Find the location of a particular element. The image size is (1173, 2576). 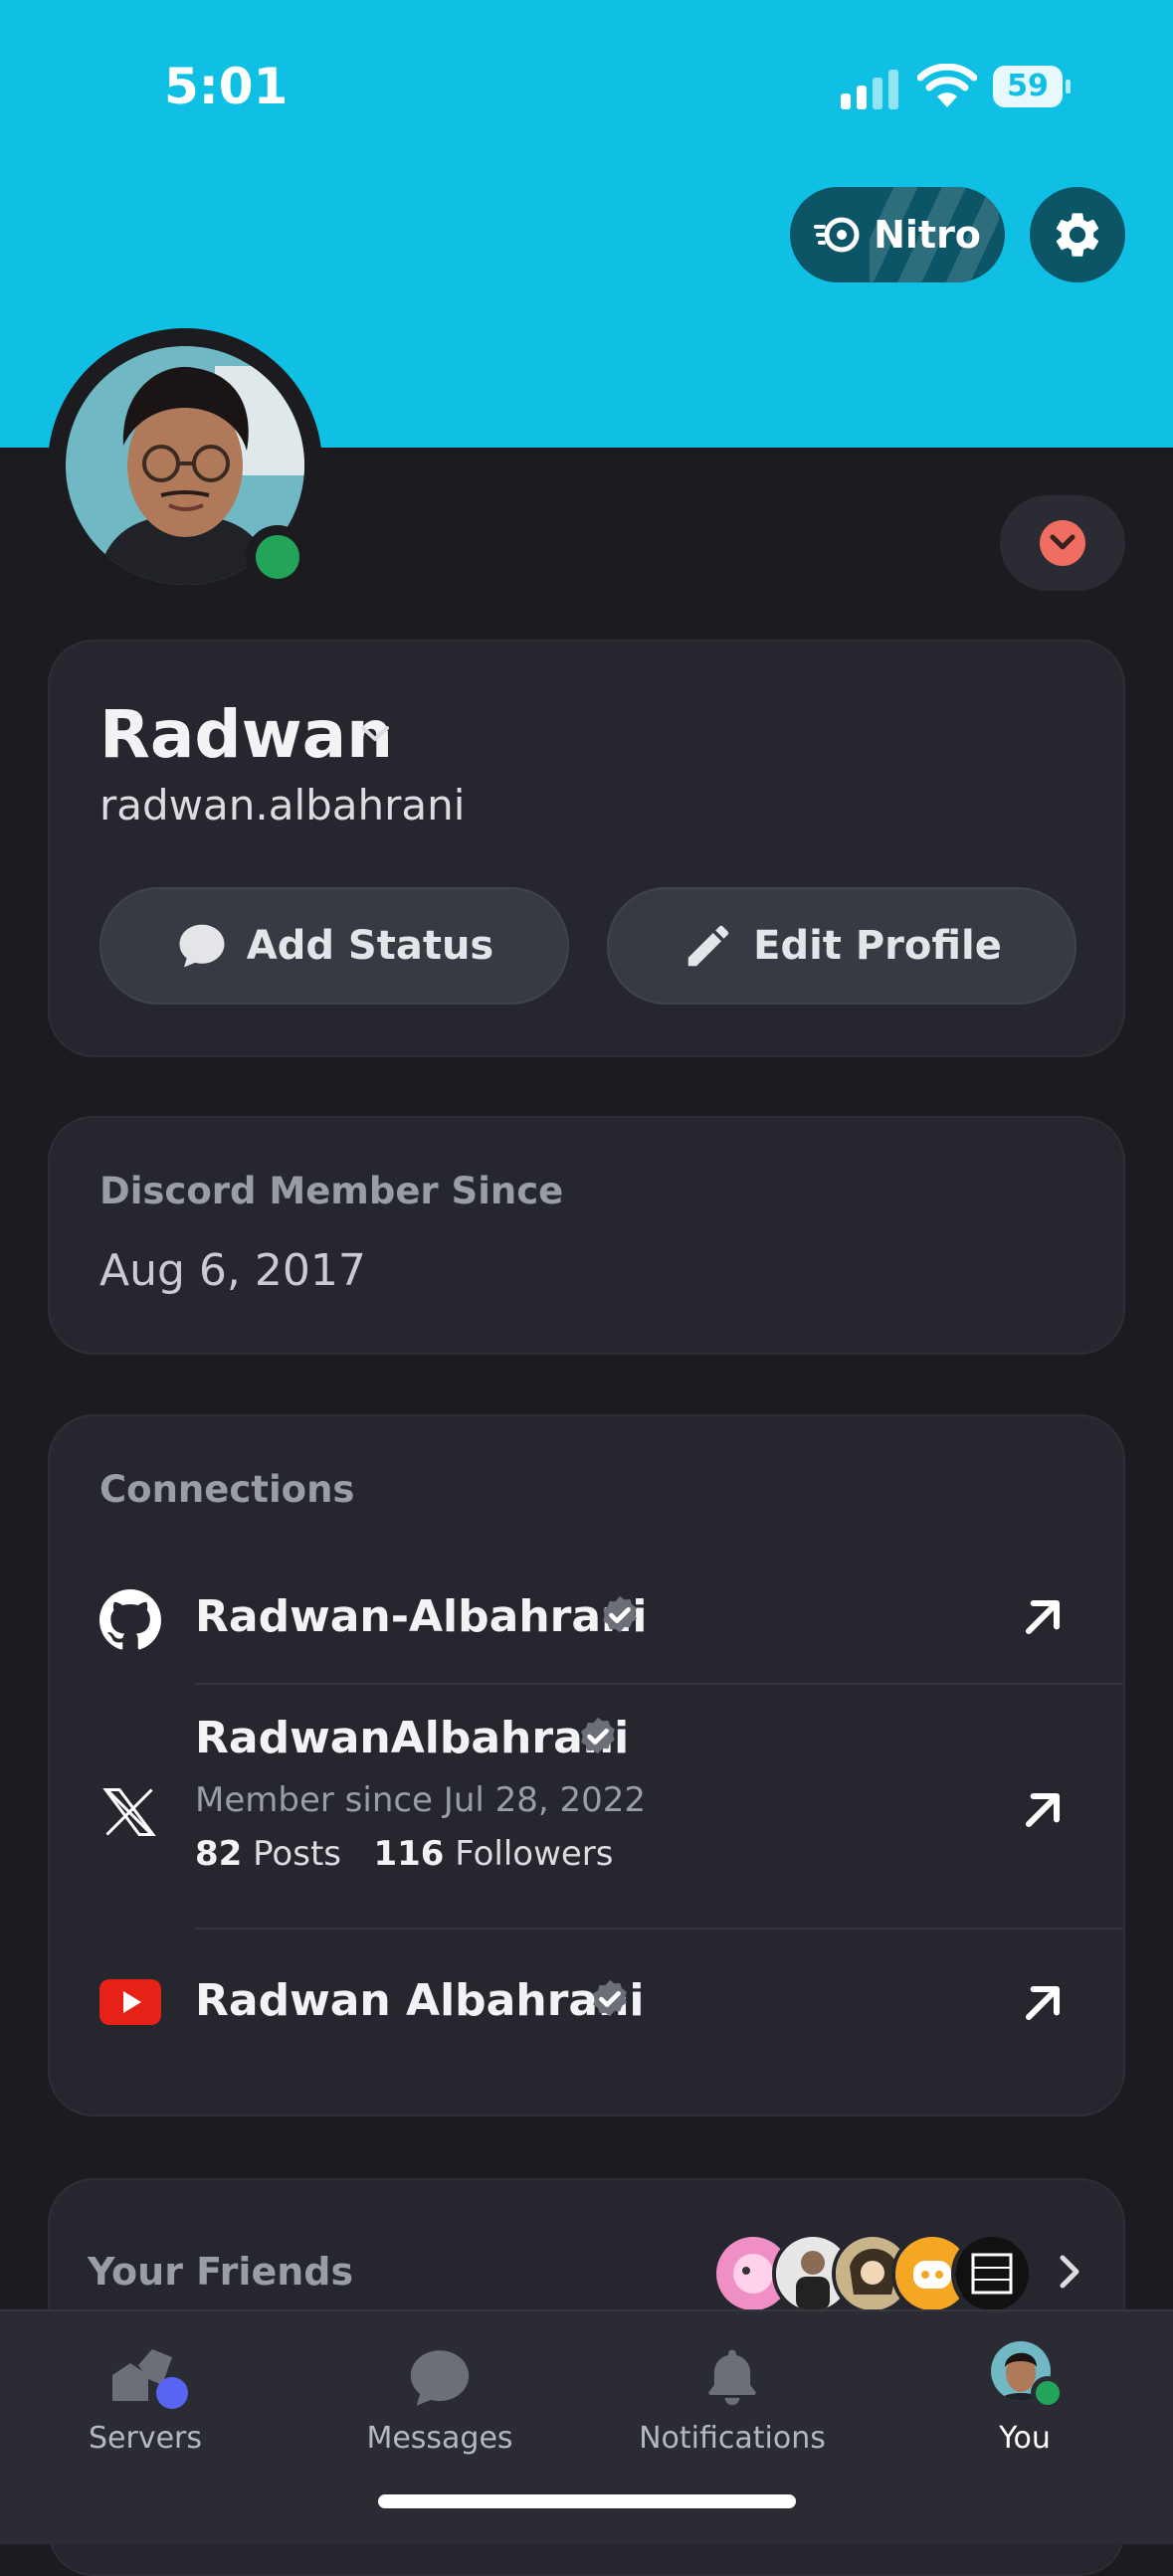

battery-level: 59 is located at coordinates (1028, 86).